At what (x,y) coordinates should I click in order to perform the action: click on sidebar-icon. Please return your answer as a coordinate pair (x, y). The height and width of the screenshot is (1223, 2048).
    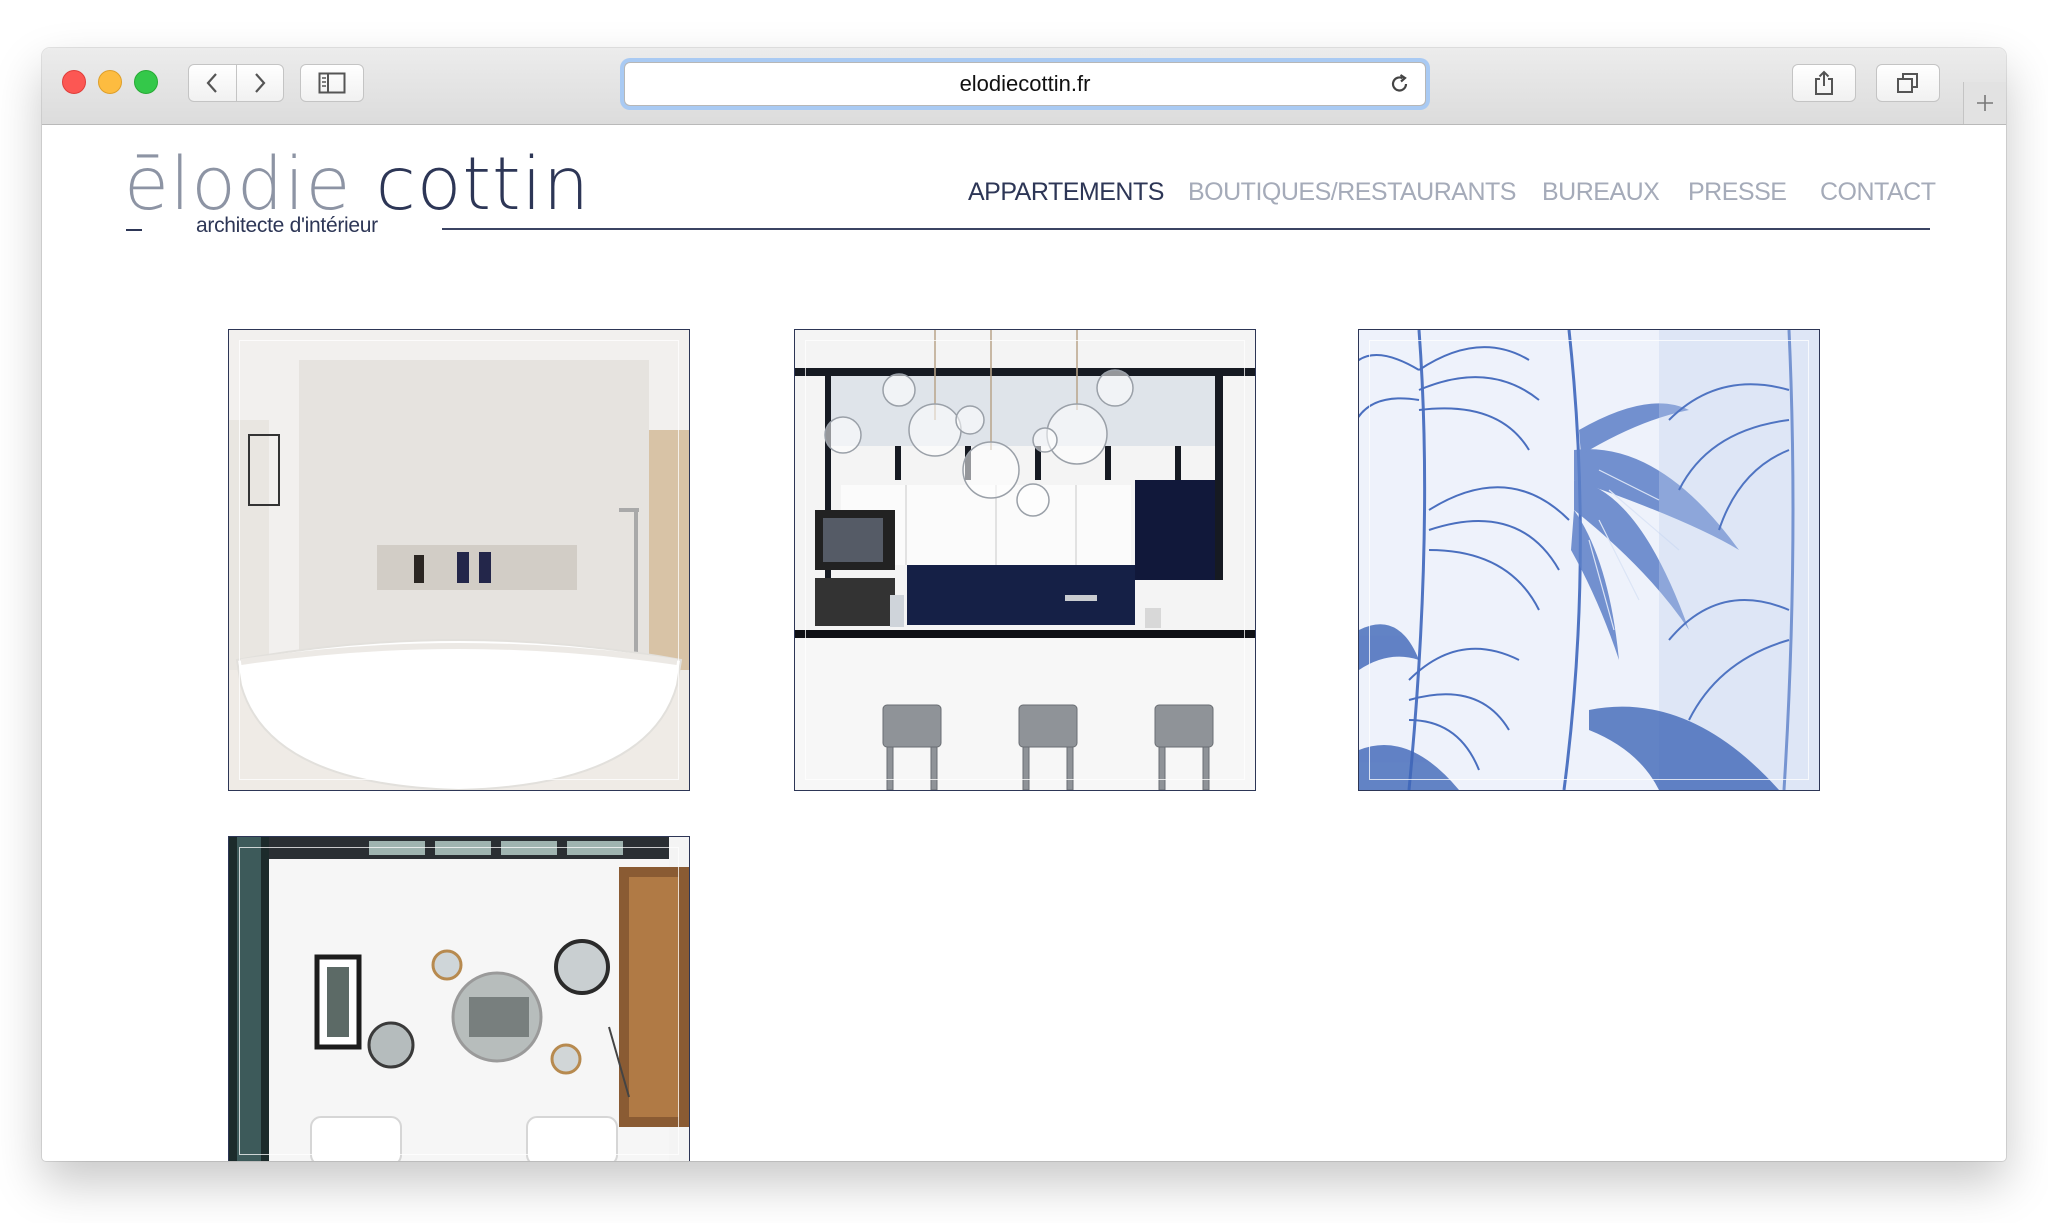
    Looking at the image, I should click on (332, 83).